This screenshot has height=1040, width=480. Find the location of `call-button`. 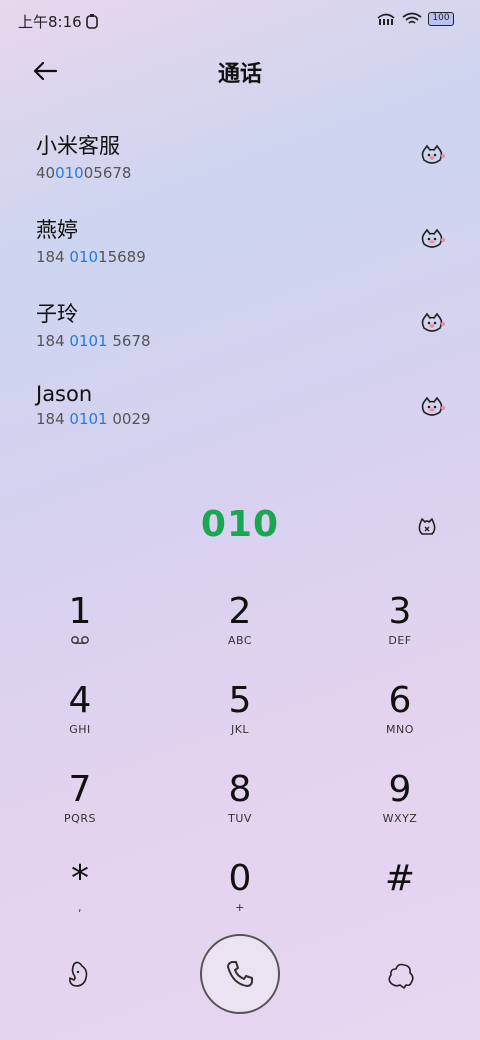

call-button is located at coordinates (240, 974).